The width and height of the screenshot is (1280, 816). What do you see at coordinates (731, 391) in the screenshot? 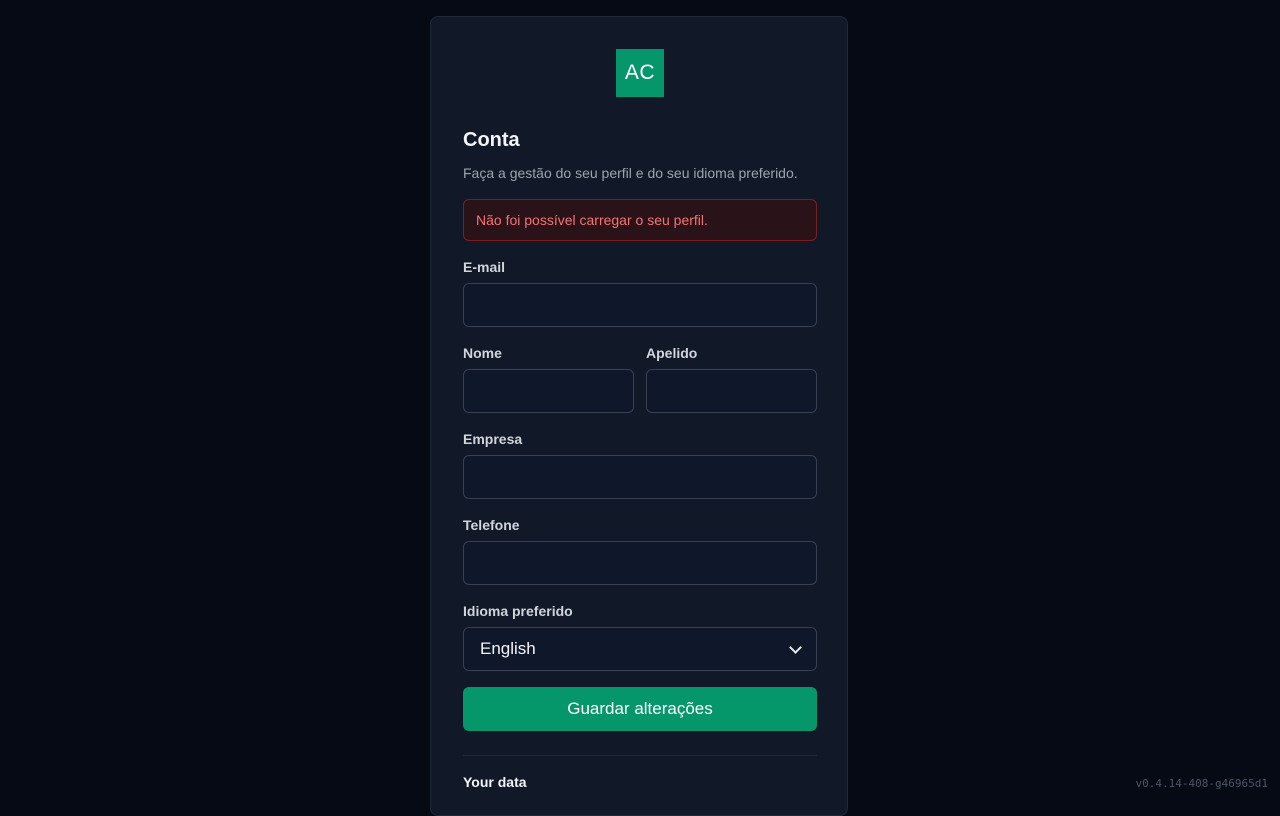
I see `last-name-field` at bounding box center [731, 391].